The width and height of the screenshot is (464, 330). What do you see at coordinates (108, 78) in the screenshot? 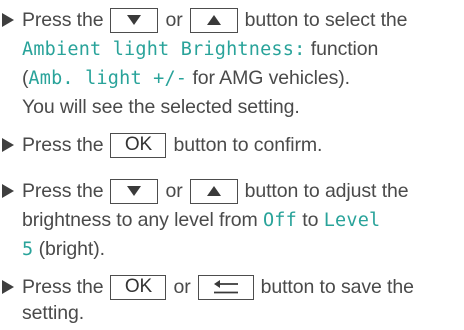
I see `amg-function-name: Amb. light +/-` at bounding box center [108, 78].